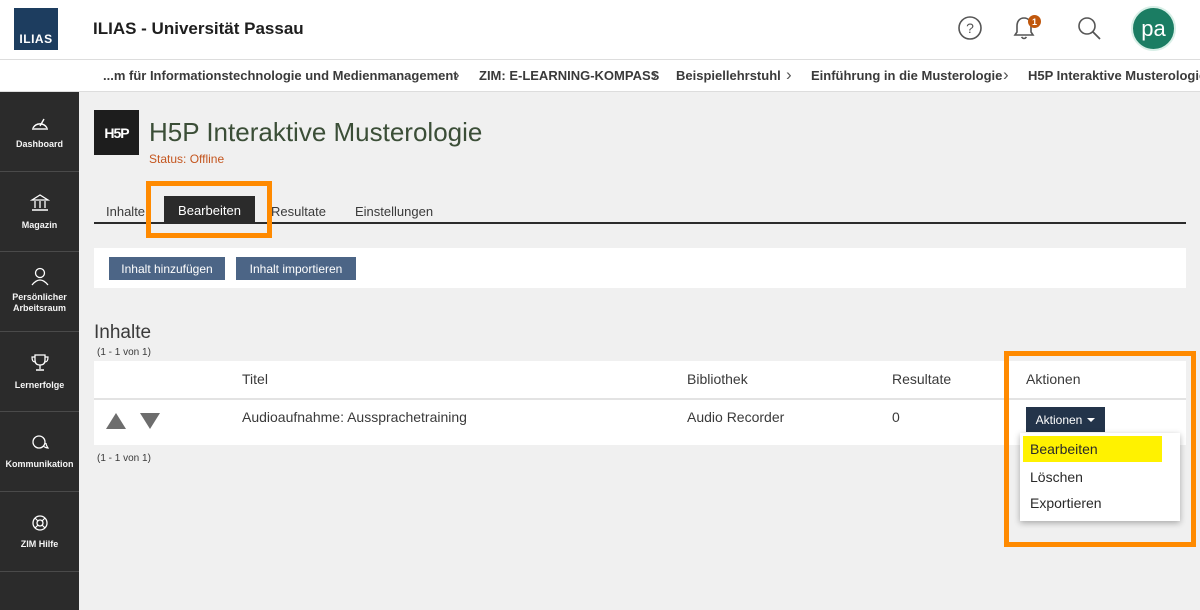 The image size is (1200, 610). Describe the element at coordinates (640, 268) in the screenshot. I see `toolbar: Inhalt hinzufügen Inhalt importieren` at that location.